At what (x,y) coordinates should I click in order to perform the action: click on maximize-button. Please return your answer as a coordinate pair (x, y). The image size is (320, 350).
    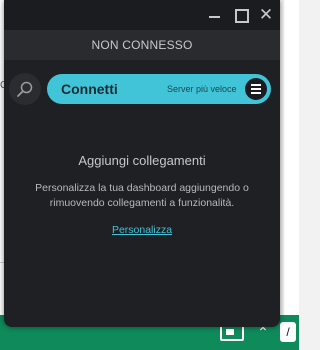
    Looking at the image, I should click on (241, 15).